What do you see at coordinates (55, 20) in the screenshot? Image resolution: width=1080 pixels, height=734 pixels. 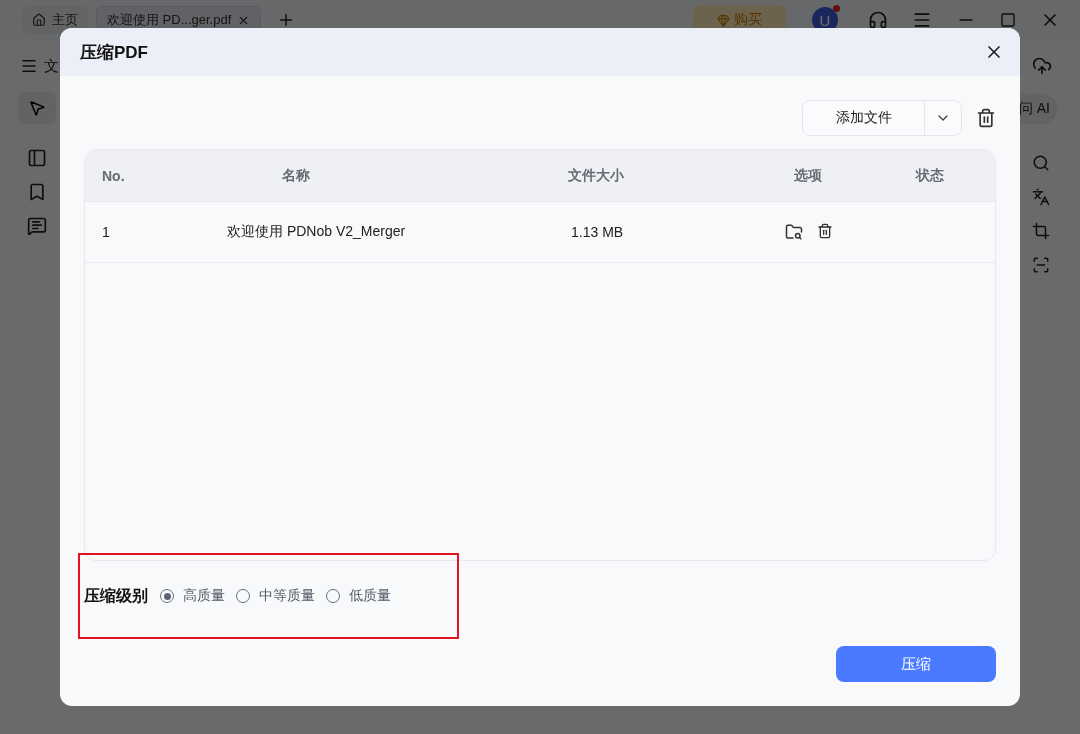 I see `tab: 主页` at bounding box center [55, 20].